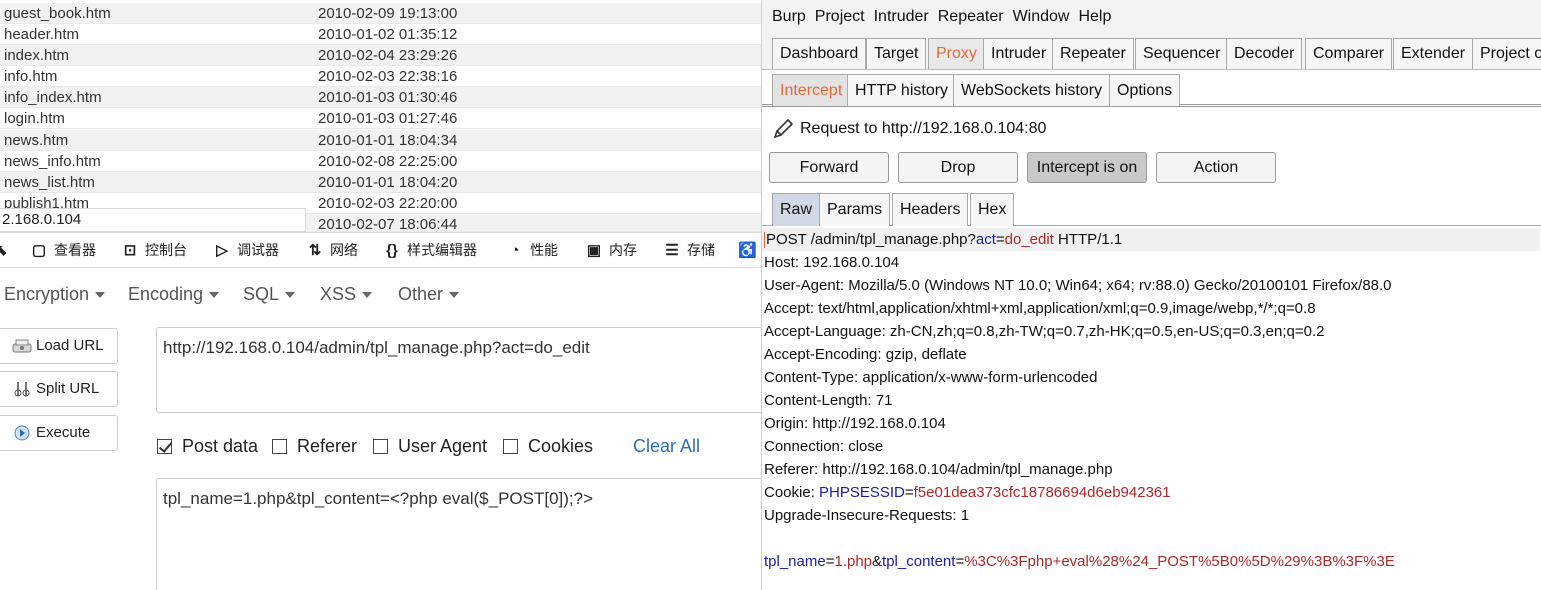 The image size is (1541, 590). Describe the element at coordinates (789, 16) in the screenshot. I see `menu-burp: Burp` at that location.